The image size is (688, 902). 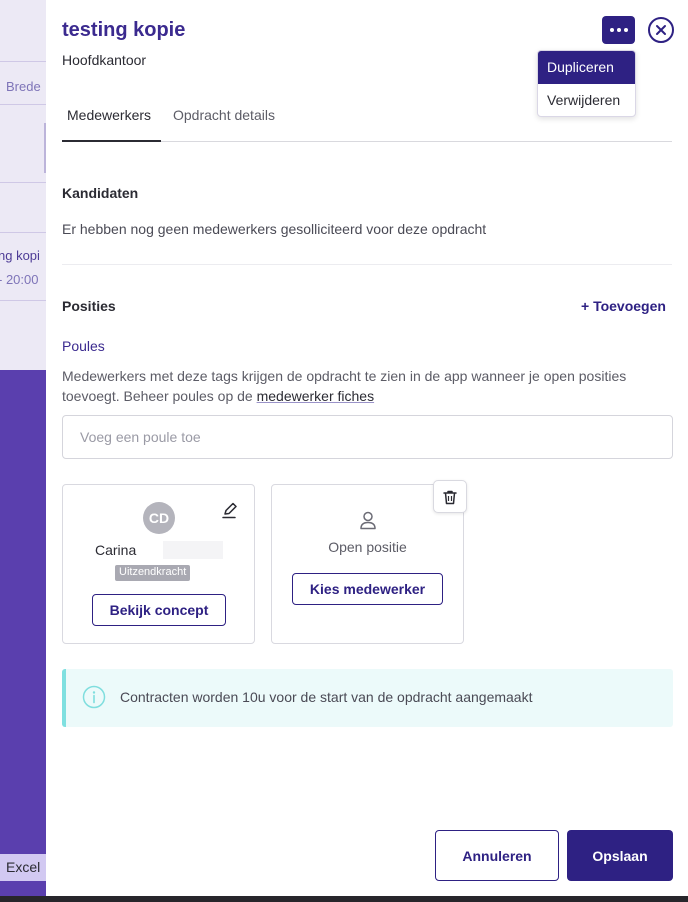 I want to click on background-shift-time: - 20:00, so click(x=19, y=279).